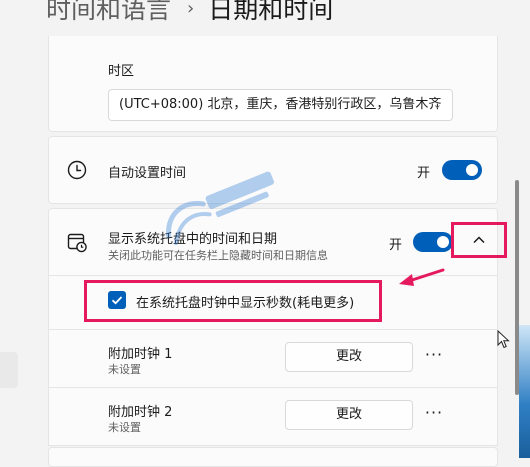  What do you see at coordinates (396, 245) in the screenshot?
I see `tray-state: 开` at bounding box center [396, 245].